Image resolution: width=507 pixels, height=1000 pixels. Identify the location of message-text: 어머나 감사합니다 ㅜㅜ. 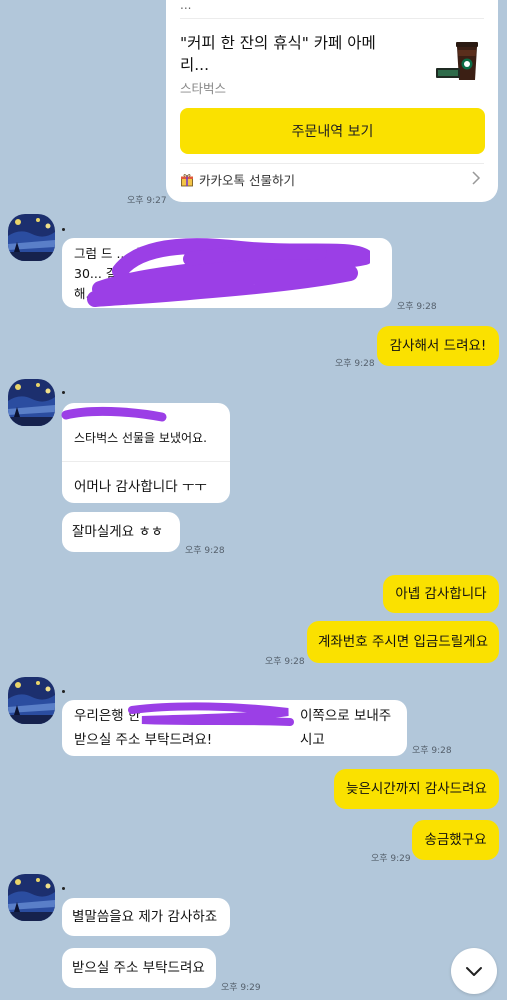
(140, 487).